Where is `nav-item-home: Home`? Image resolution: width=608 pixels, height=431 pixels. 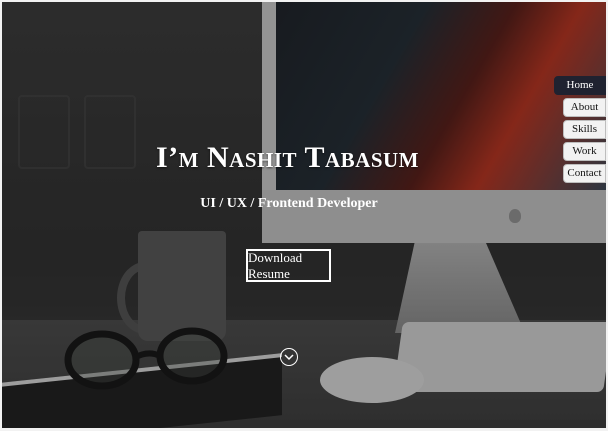
nav-item-home: Home is located at coordinates (580, 85).